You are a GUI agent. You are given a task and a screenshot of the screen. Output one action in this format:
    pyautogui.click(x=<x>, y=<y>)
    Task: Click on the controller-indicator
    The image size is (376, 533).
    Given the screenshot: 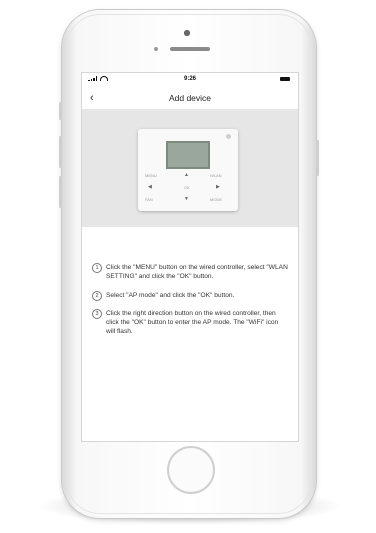 What is the action you would take?
    pyautogui.click(x=228, y=136)
    